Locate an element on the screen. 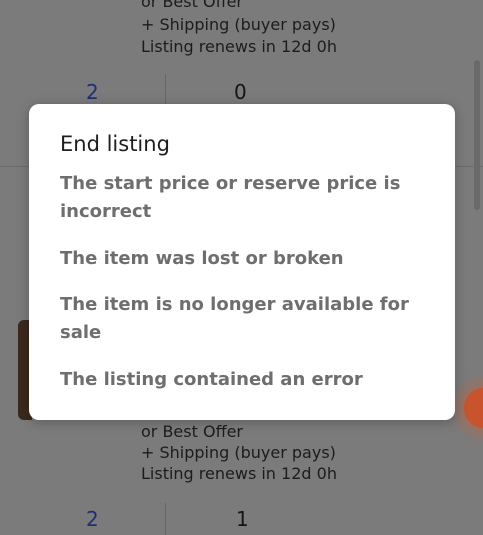  reason-option-no-longer-available: The item is no longer available for sale is located at coordinates (240, 319).